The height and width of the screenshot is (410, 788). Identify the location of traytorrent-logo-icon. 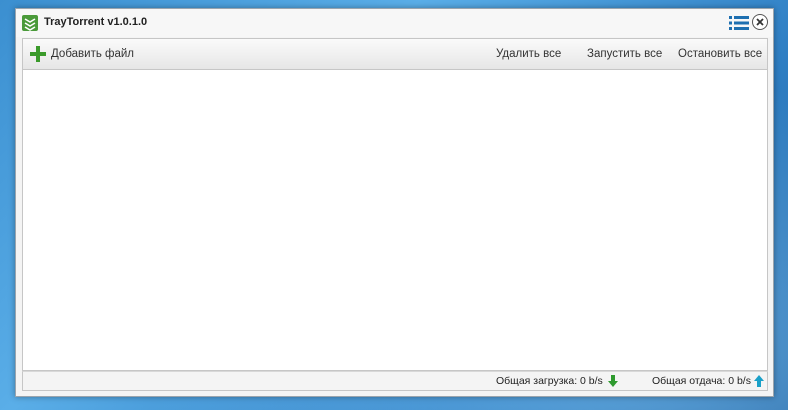
(30, 23).